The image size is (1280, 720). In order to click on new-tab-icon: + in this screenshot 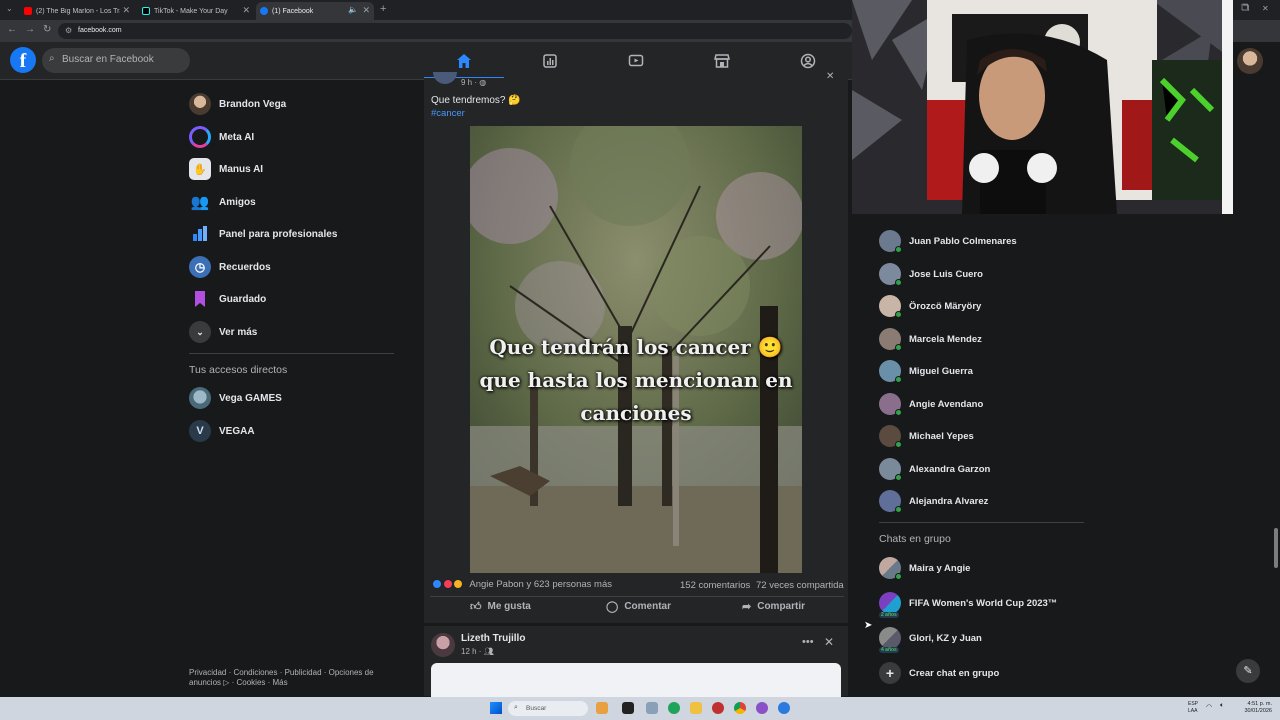, I will do `click(383, 9)`.